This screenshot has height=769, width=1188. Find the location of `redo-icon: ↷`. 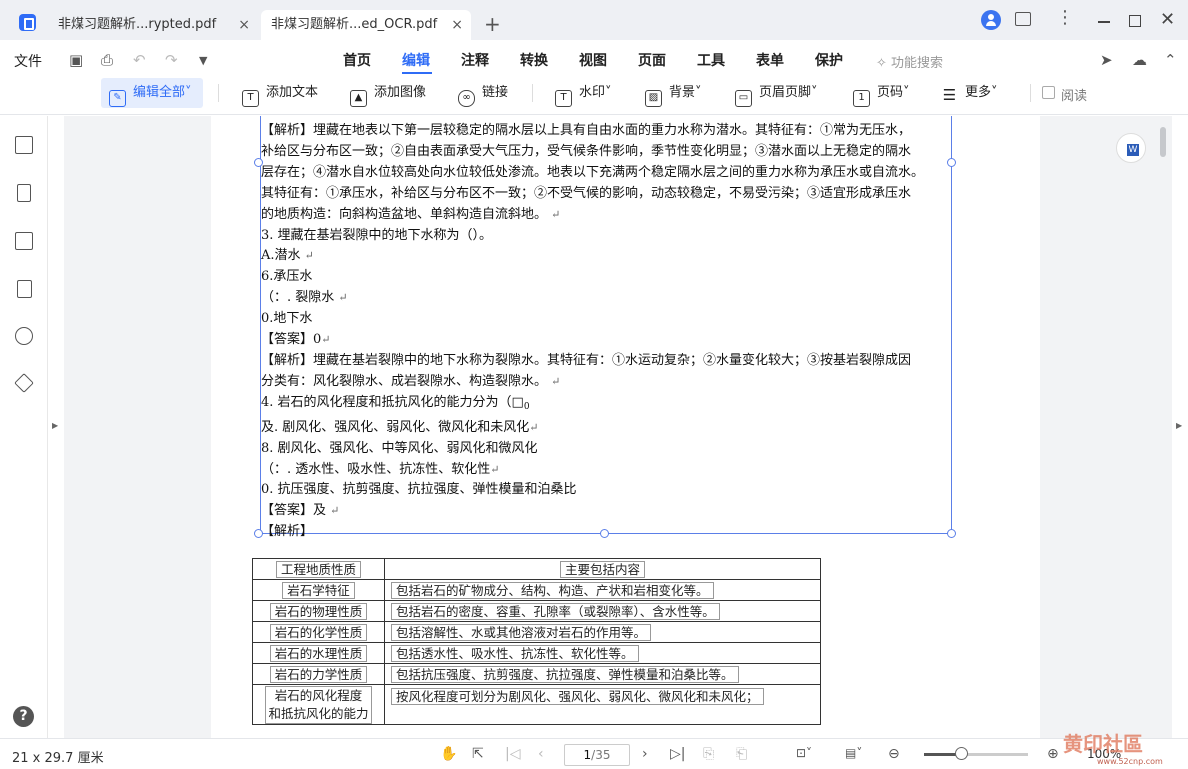

redo-icon: ↷ is located at coordinates (171, 60).